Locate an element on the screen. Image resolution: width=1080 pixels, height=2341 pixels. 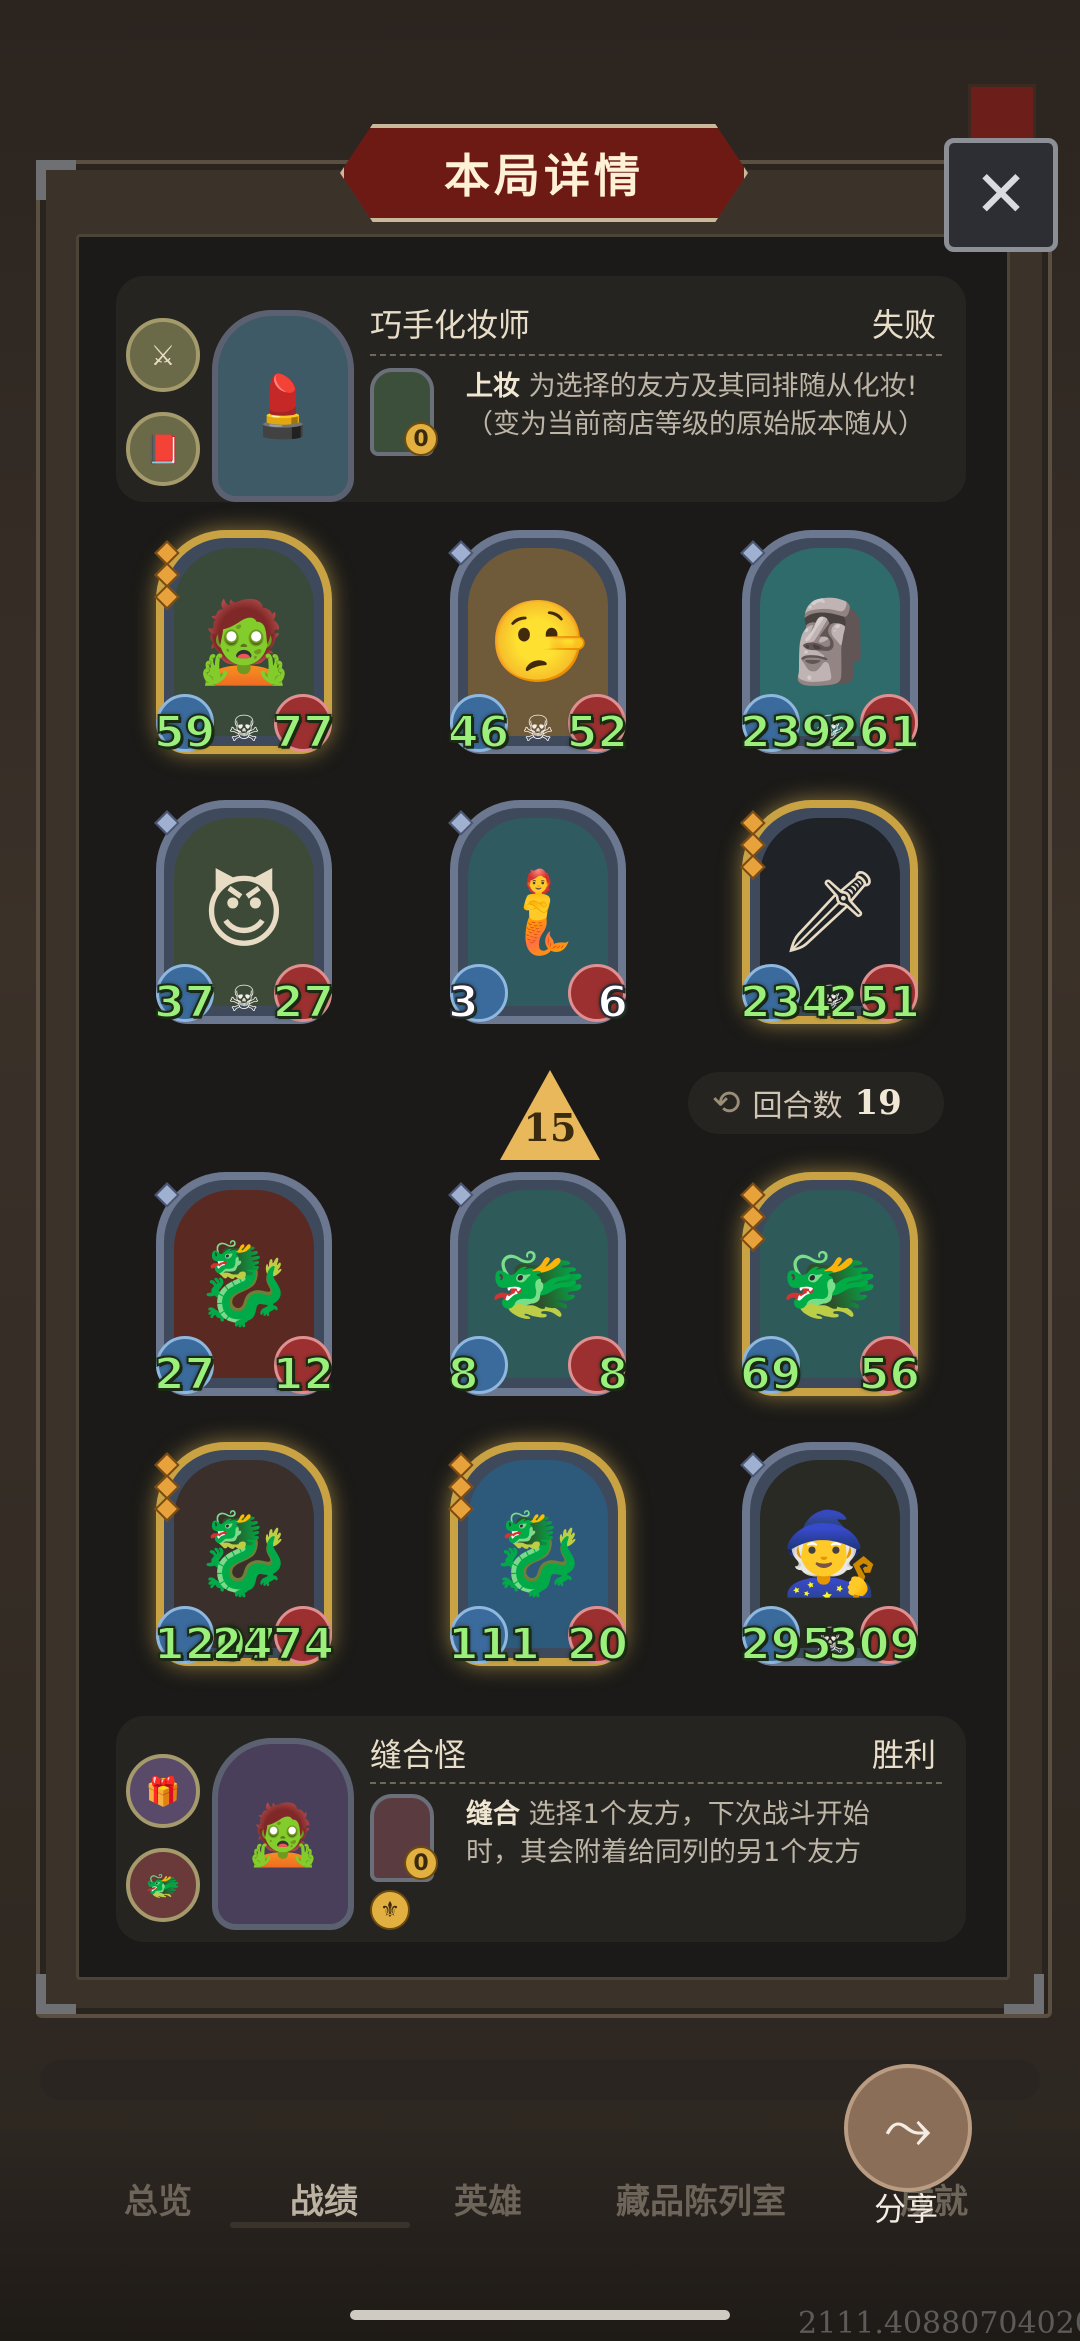
hero-power-name: 上妆 is located at coordinates (493, 386).